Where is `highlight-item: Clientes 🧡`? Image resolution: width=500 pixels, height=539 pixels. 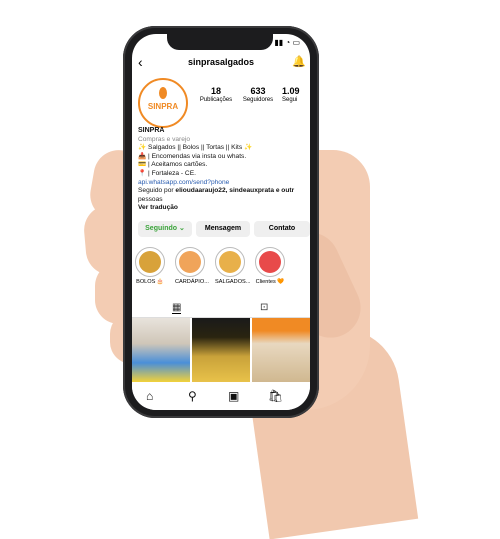 highlight-item: Clientes 🧡 is located at coordinates (270, 266).